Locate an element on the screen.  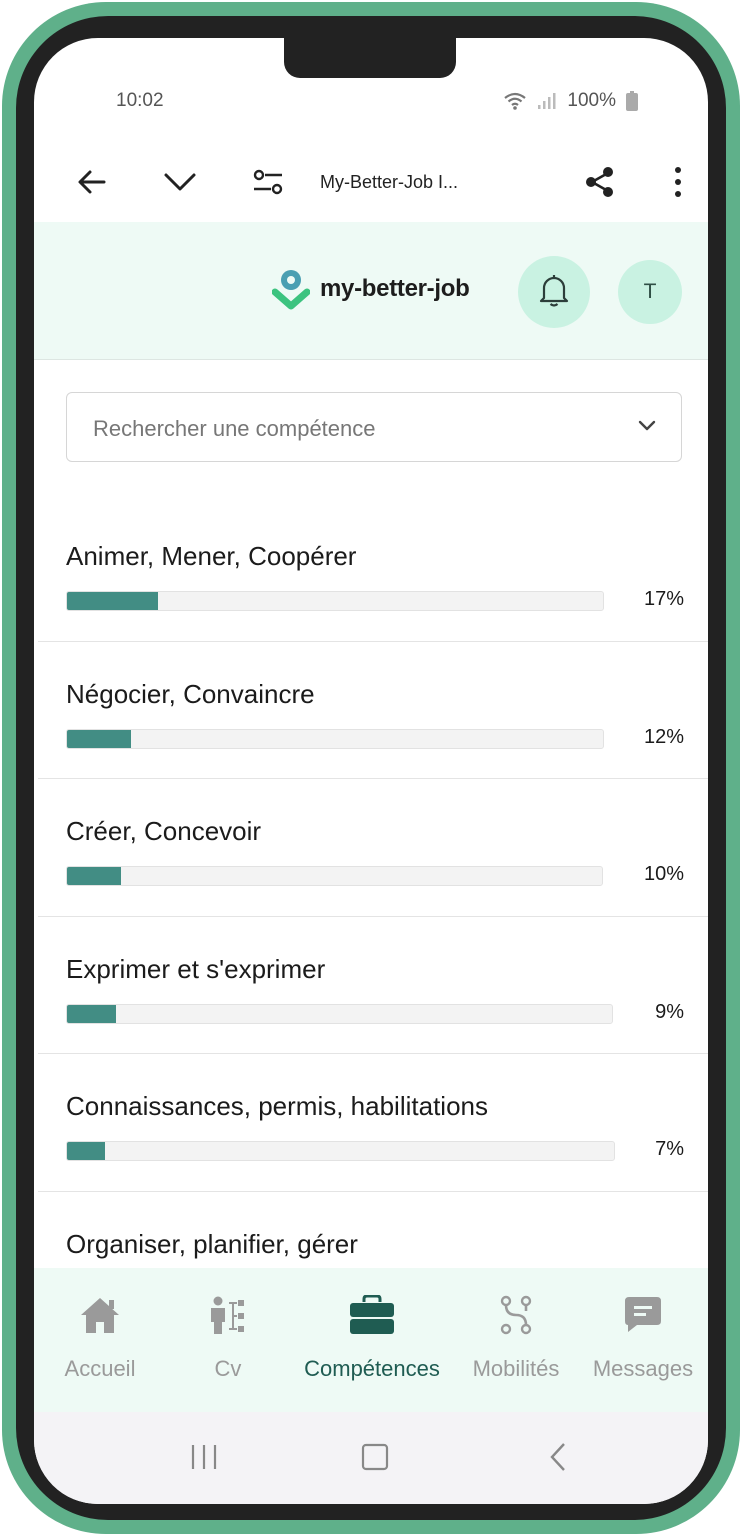
nav-label: Accueil is located at coordinates (100, 1368).